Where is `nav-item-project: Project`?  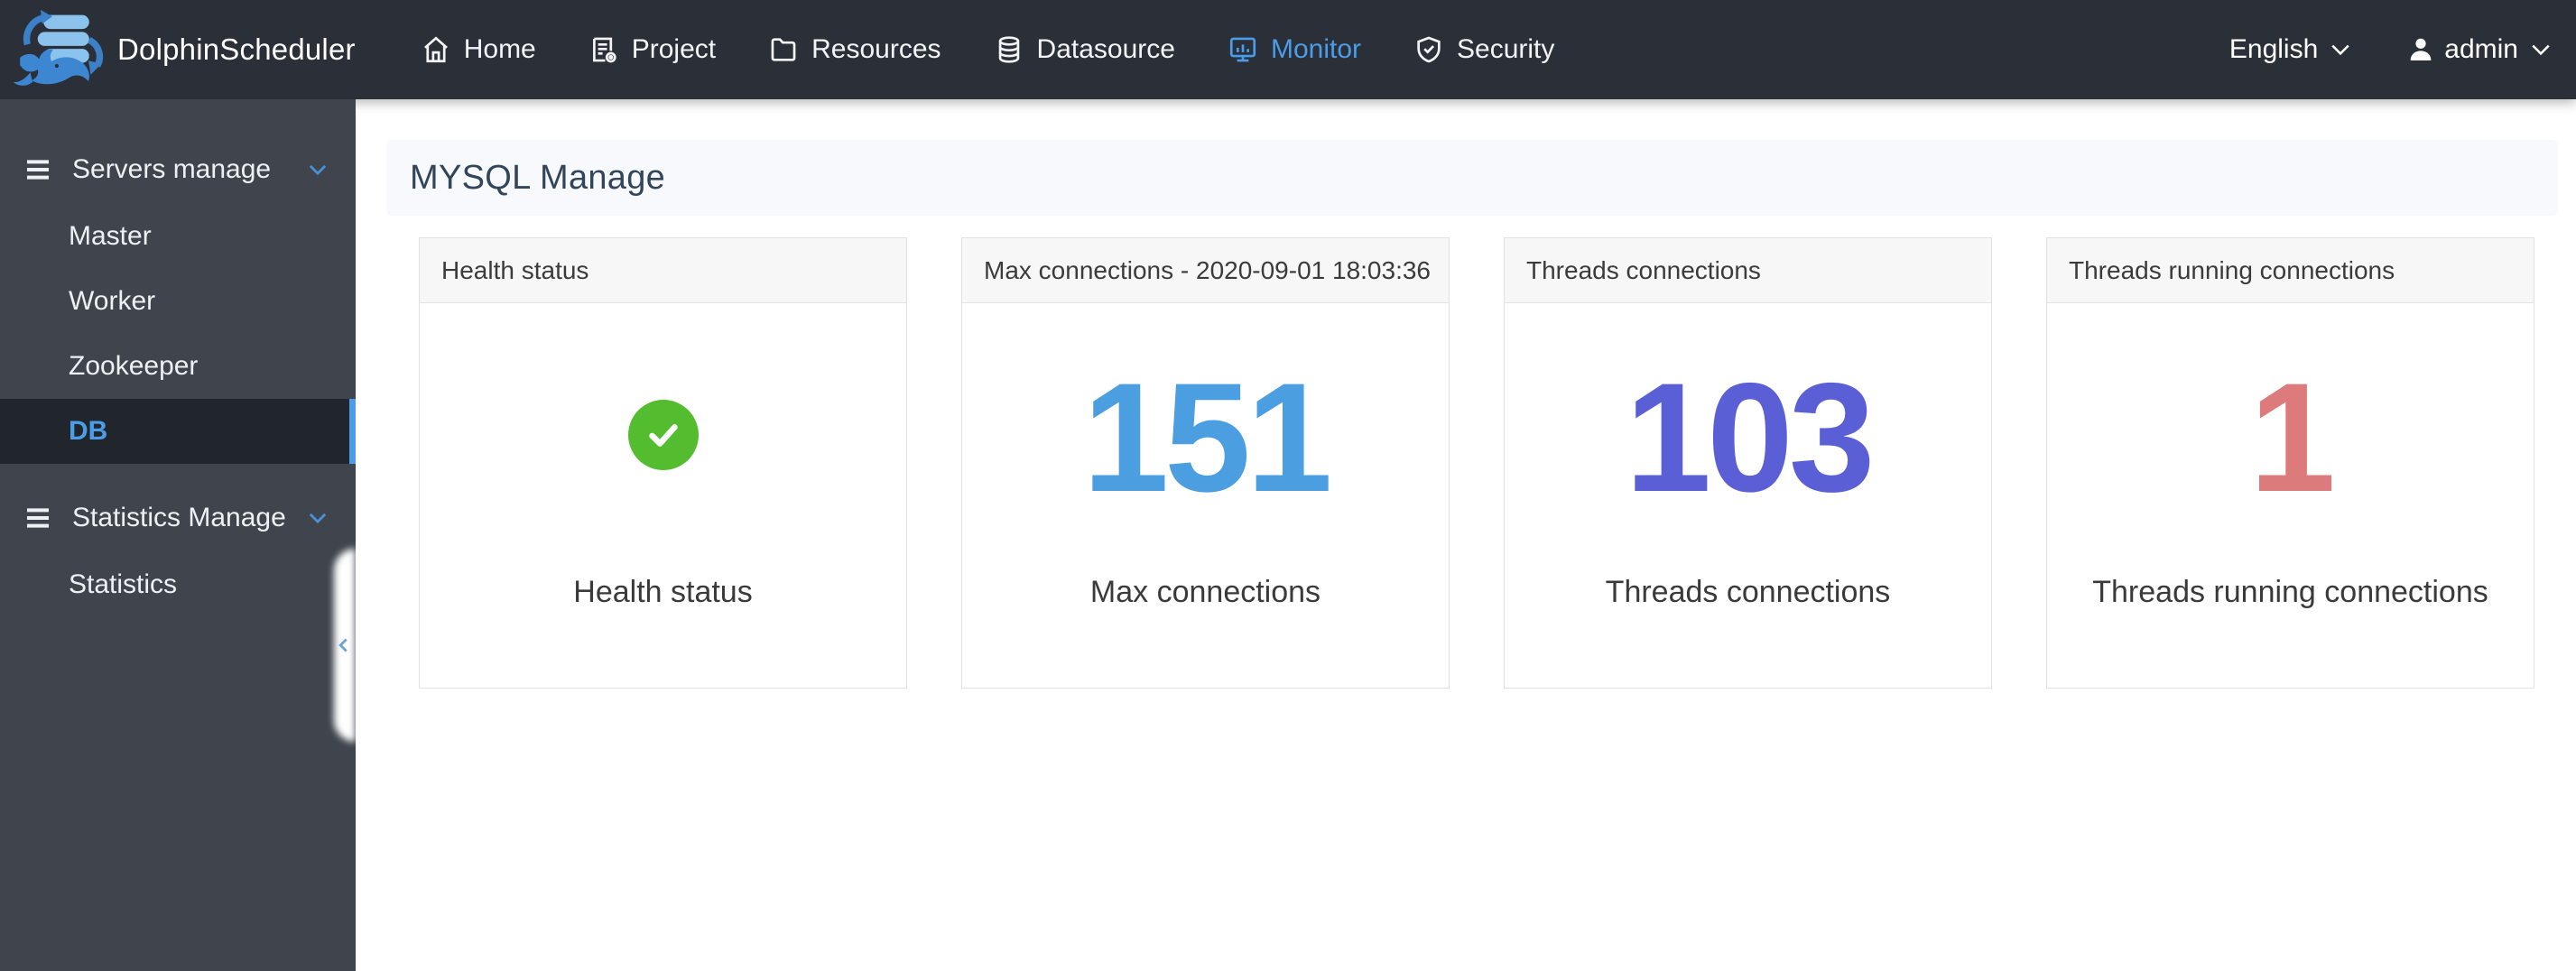
nav-item-project: Project is located at coordinates (652, 49).